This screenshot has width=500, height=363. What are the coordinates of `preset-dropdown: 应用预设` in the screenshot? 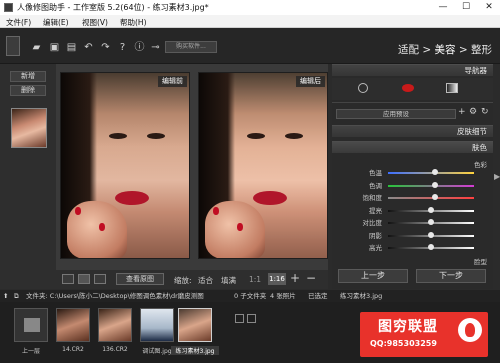 It's located at (396, 114).